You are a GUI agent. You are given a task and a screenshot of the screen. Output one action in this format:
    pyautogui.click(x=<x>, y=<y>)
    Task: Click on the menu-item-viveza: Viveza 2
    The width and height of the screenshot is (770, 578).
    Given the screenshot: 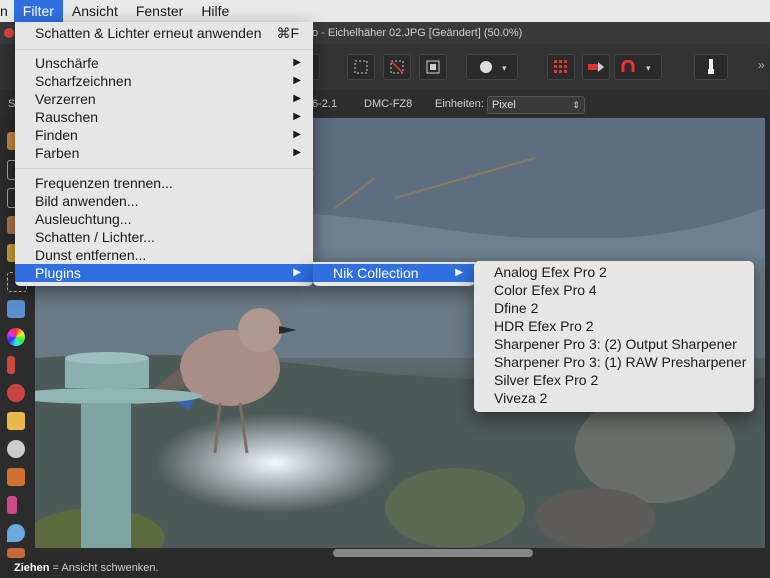 What is the action you would take?
    pyautogui.click(x=614, y=398)
    